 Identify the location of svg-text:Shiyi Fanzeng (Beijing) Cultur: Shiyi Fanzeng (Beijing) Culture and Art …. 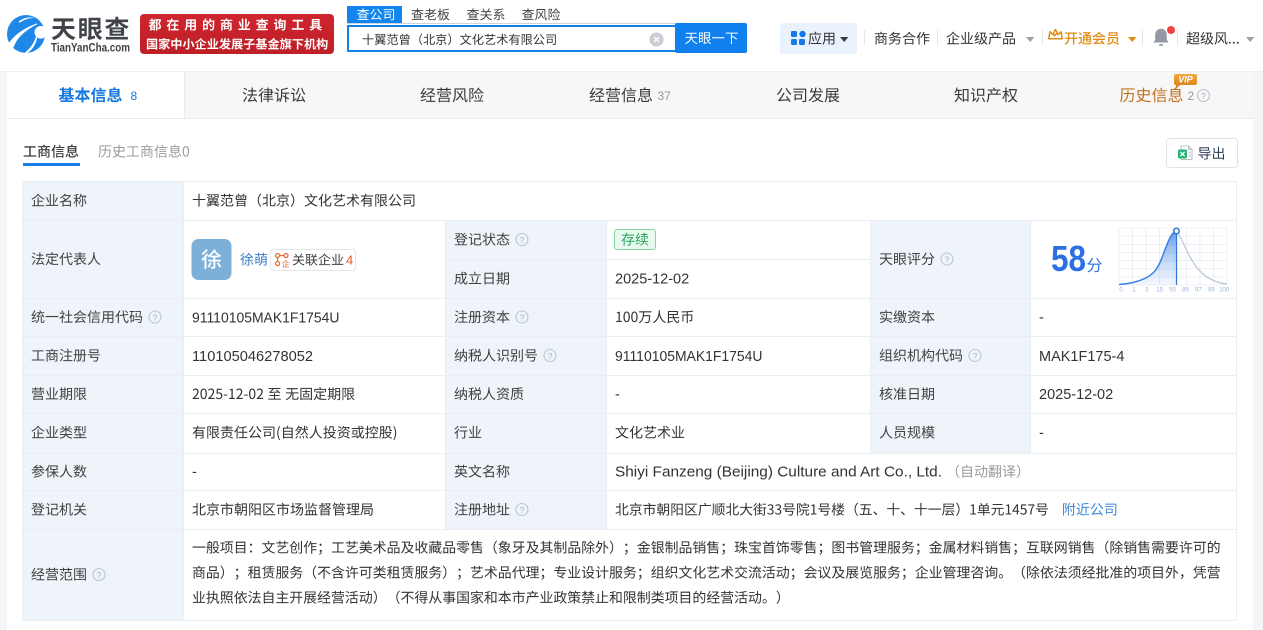
(778, 473).